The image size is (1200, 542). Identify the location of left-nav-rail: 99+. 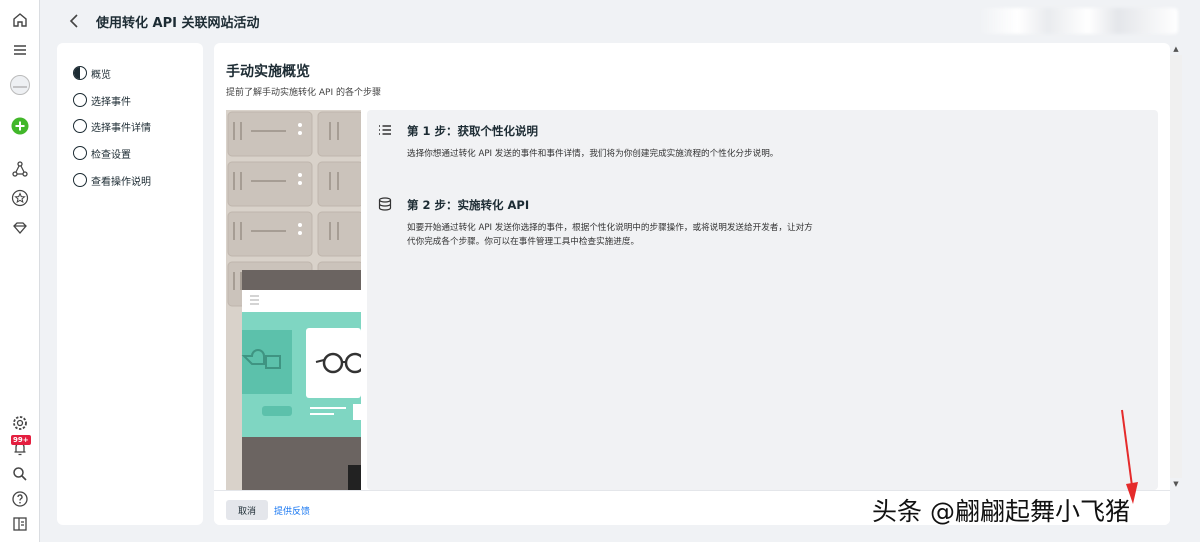
(20, 271).